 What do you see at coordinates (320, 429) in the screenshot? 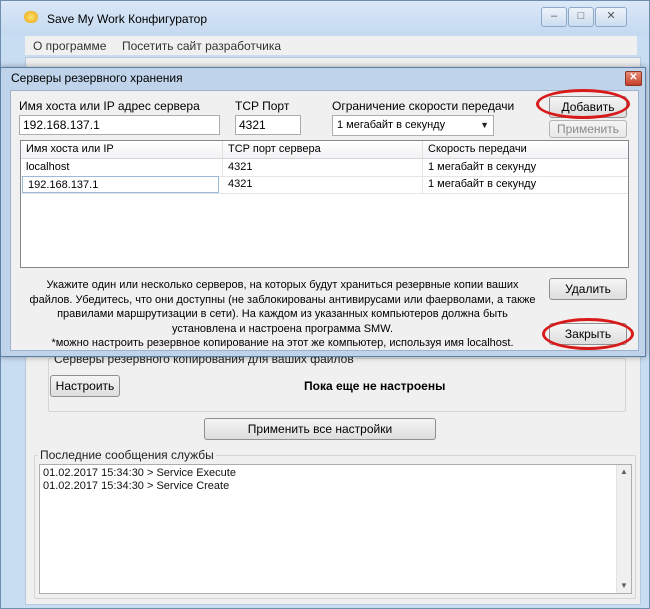
I see `apply-all-button: Применить все настройки` at bounding box center [320, 429].